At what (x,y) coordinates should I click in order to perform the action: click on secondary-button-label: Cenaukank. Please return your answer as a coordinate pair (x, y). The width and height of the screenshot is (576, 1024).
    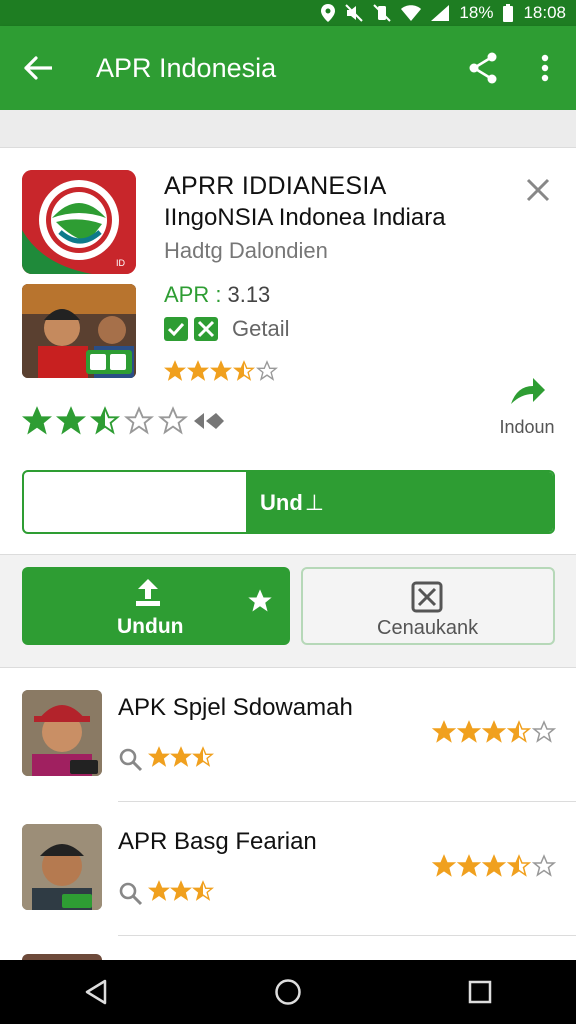
    Looking at the image, I should click on (428, 628).